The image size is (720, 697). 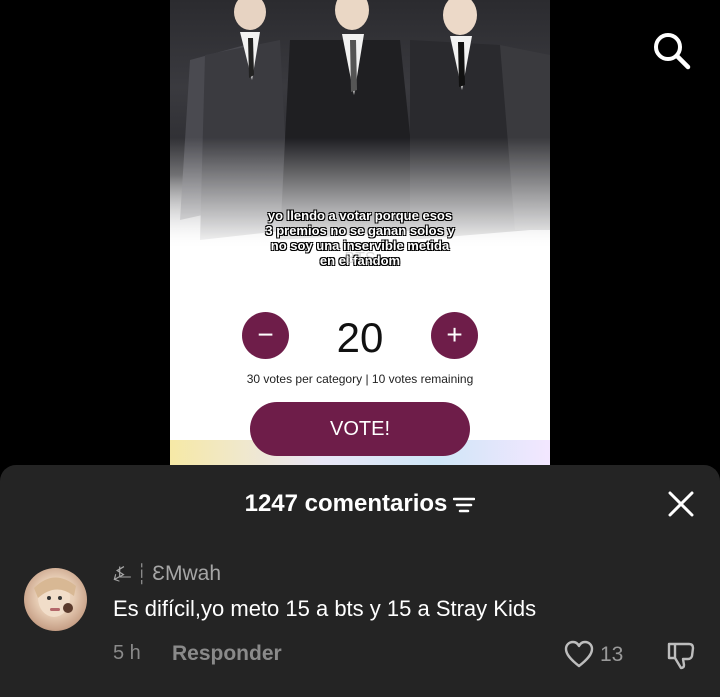 What do you see at coordinates (612, 654) in the screenshot?
I see `like-count: 13` at bounding box center [612, 654].